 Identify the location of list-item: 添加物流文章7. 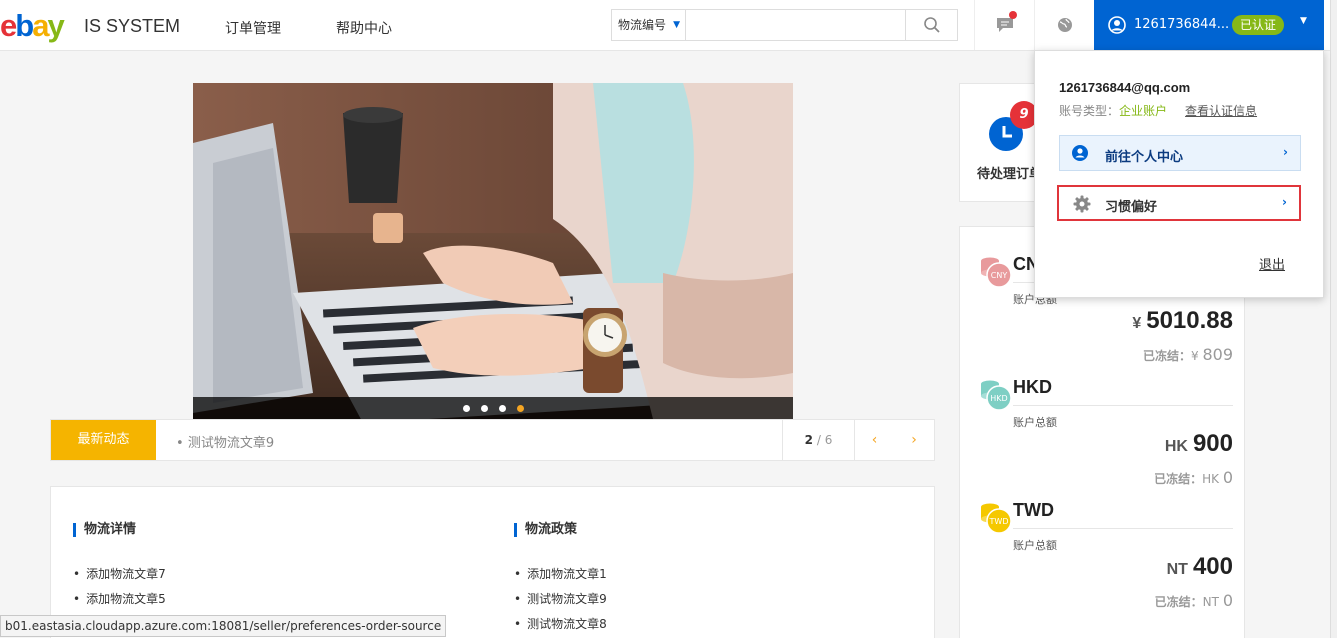
(119, 577).